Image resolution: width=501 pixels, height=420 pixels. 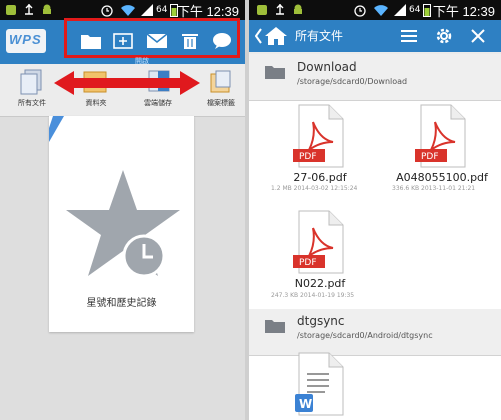 What do you see at coordinates (352, 81) in the screenshot?
I see `folder-path: /storage/sdcard0/Download` at bounding box center [352, 81].